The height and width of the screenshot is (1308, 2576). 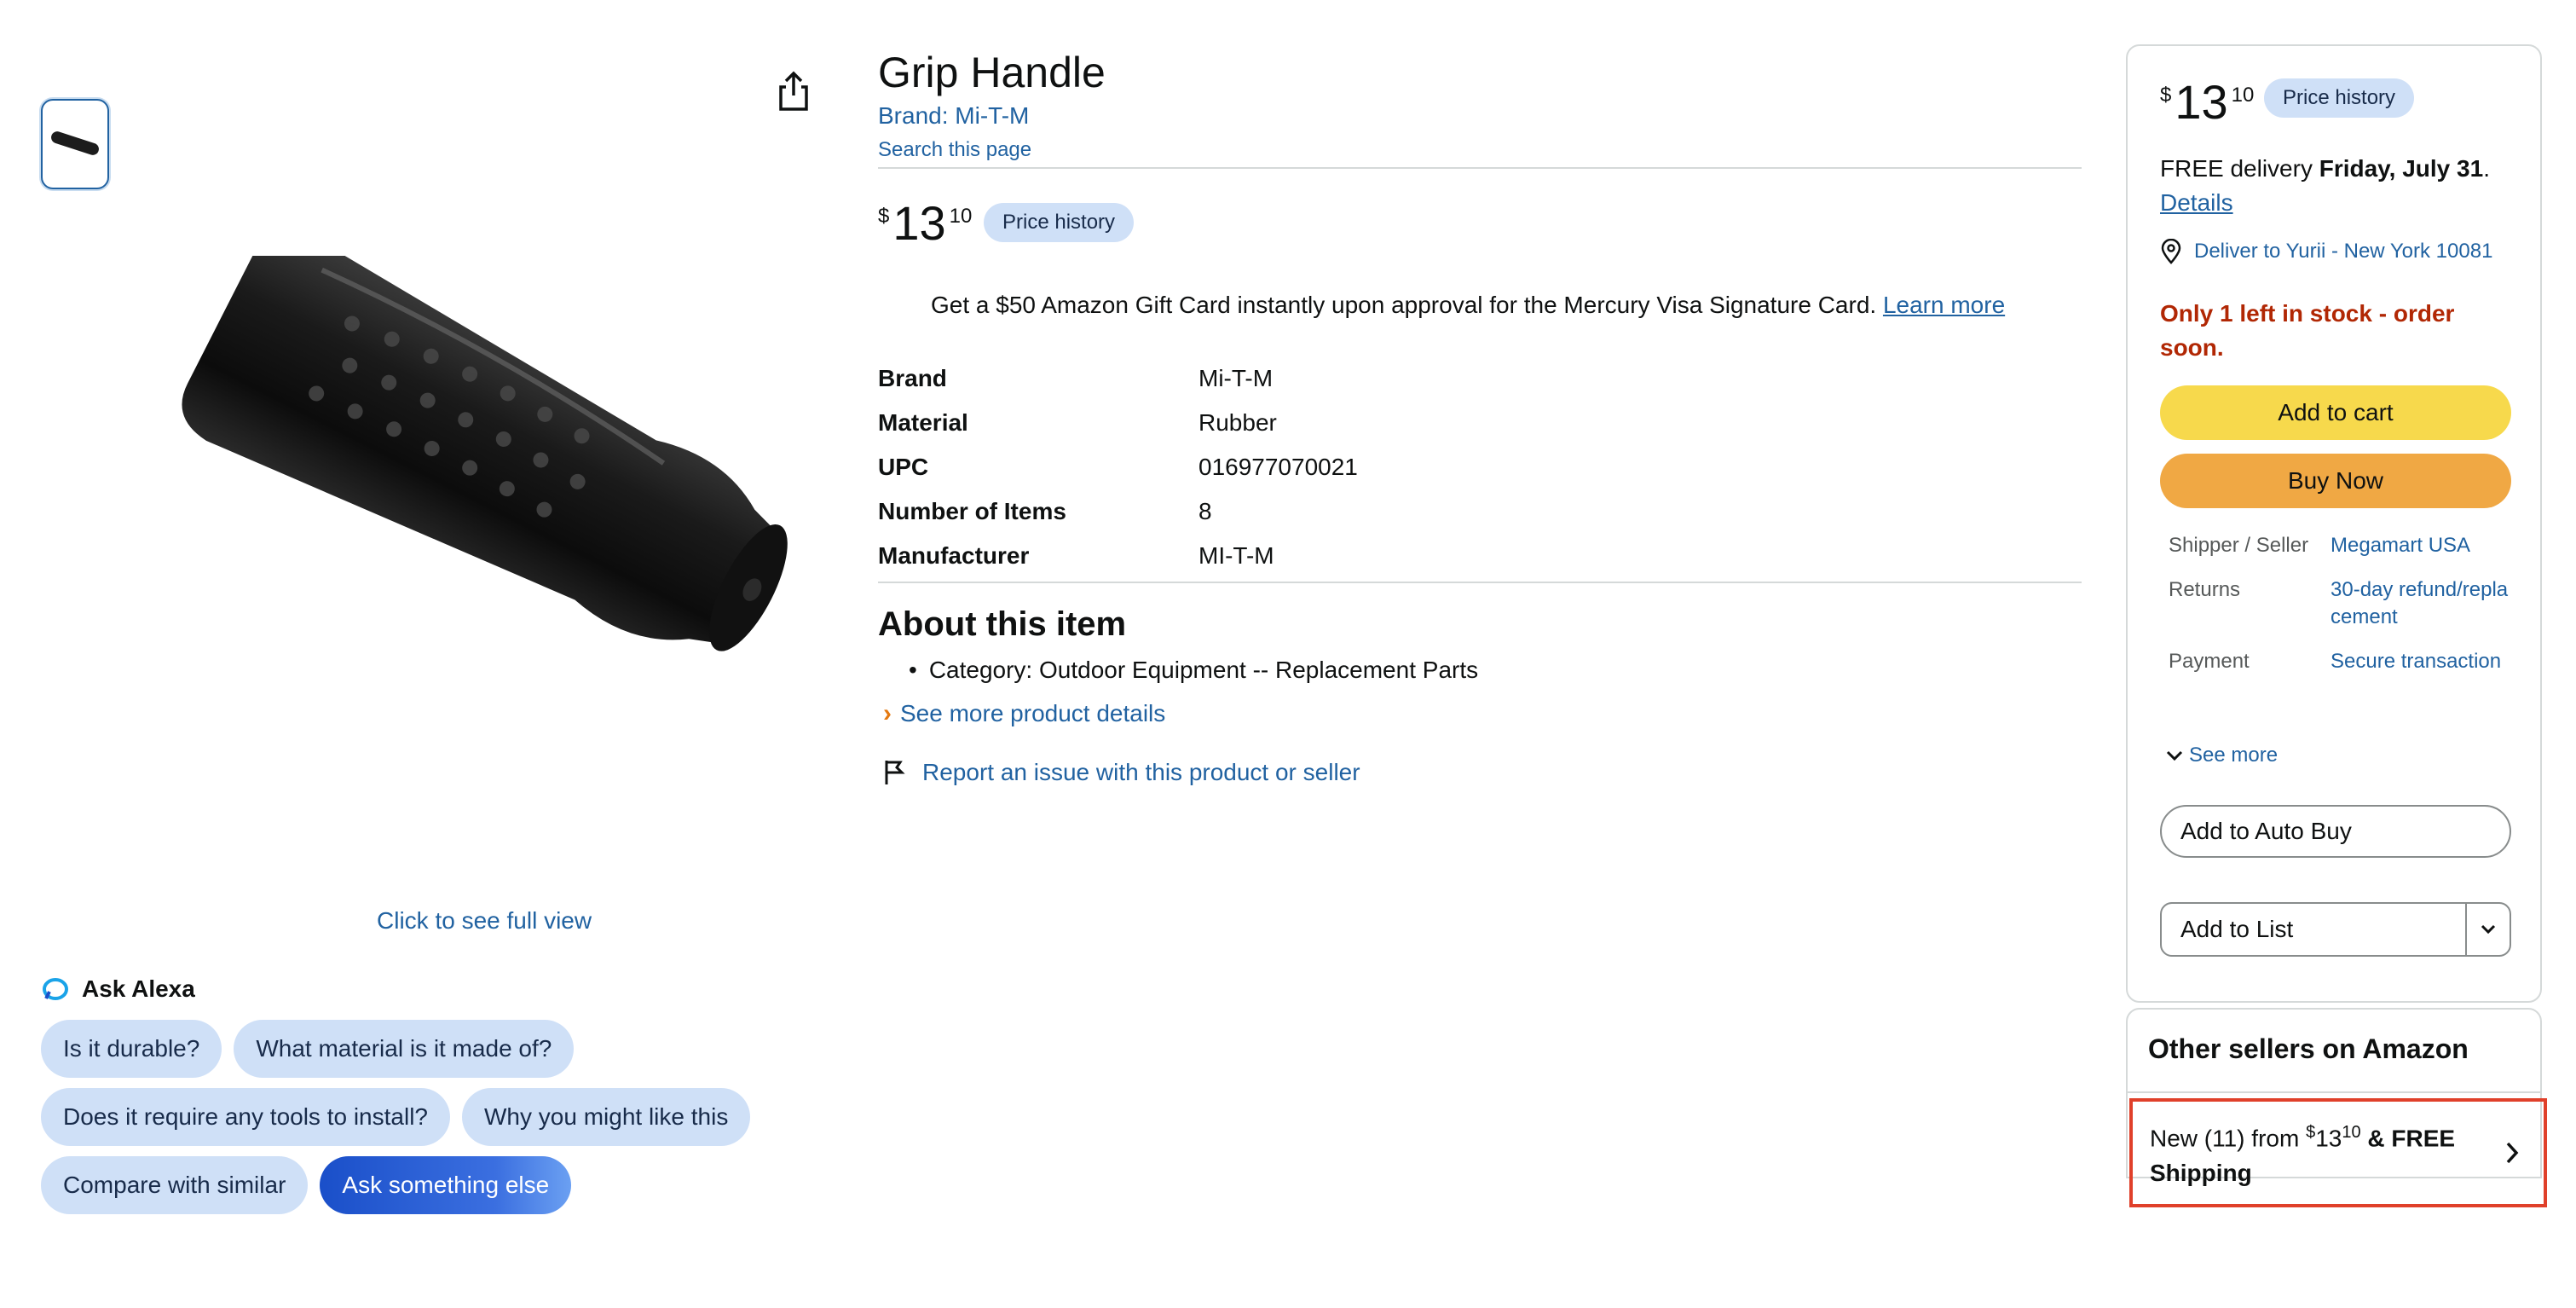 I want to click on grip-handle-thumbnail-icon, so click(x=75, y=143).